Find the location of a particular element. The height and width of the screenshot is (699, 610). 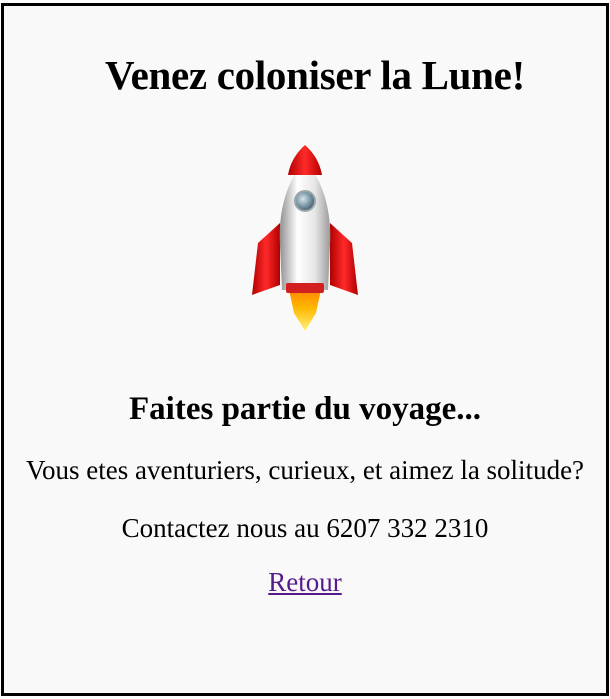

contact-text: Contactez nous au 6207 332 2310 is located at coordinates (305, 528).